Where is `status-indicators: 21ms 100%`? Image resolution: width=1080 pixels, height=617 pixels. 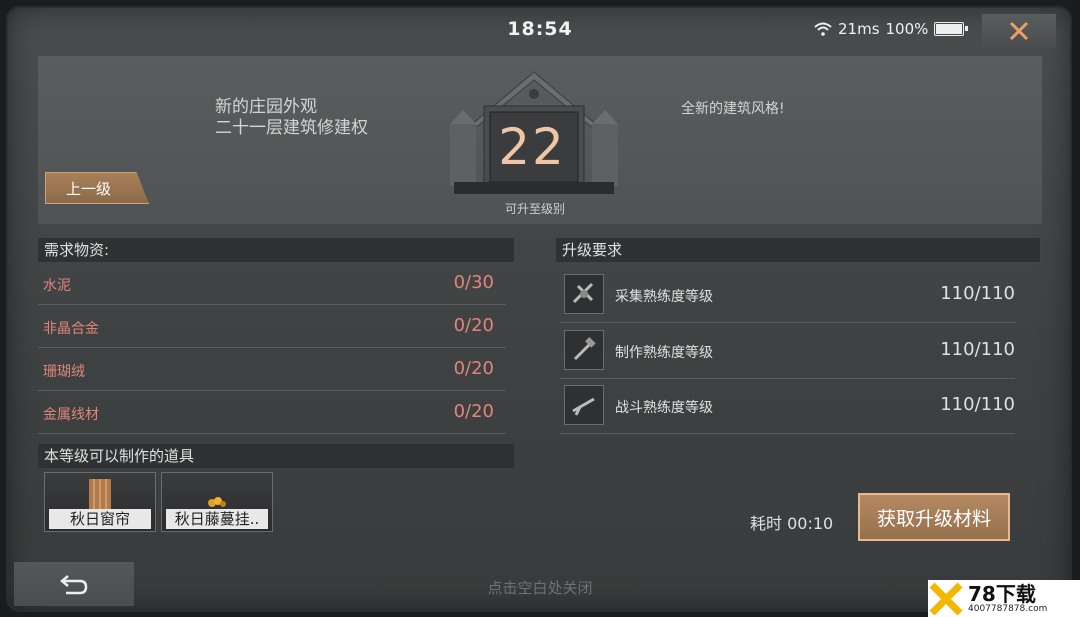 status-indicators: 21ms 100% is located at coordinates (891, 29).